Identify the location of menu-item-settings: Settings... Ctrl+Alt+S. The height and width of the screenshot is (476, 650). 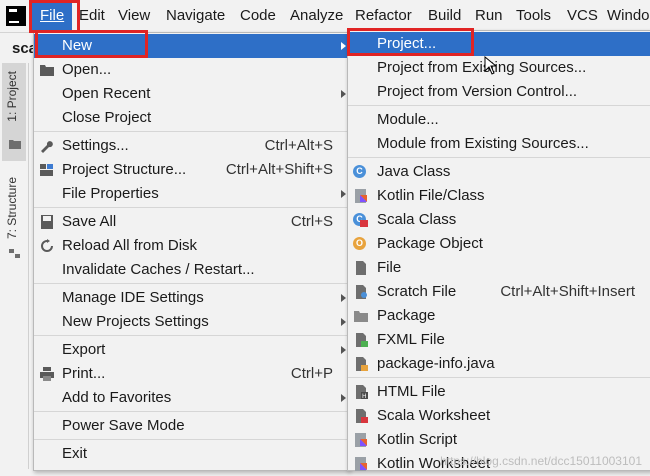
(191, 146).